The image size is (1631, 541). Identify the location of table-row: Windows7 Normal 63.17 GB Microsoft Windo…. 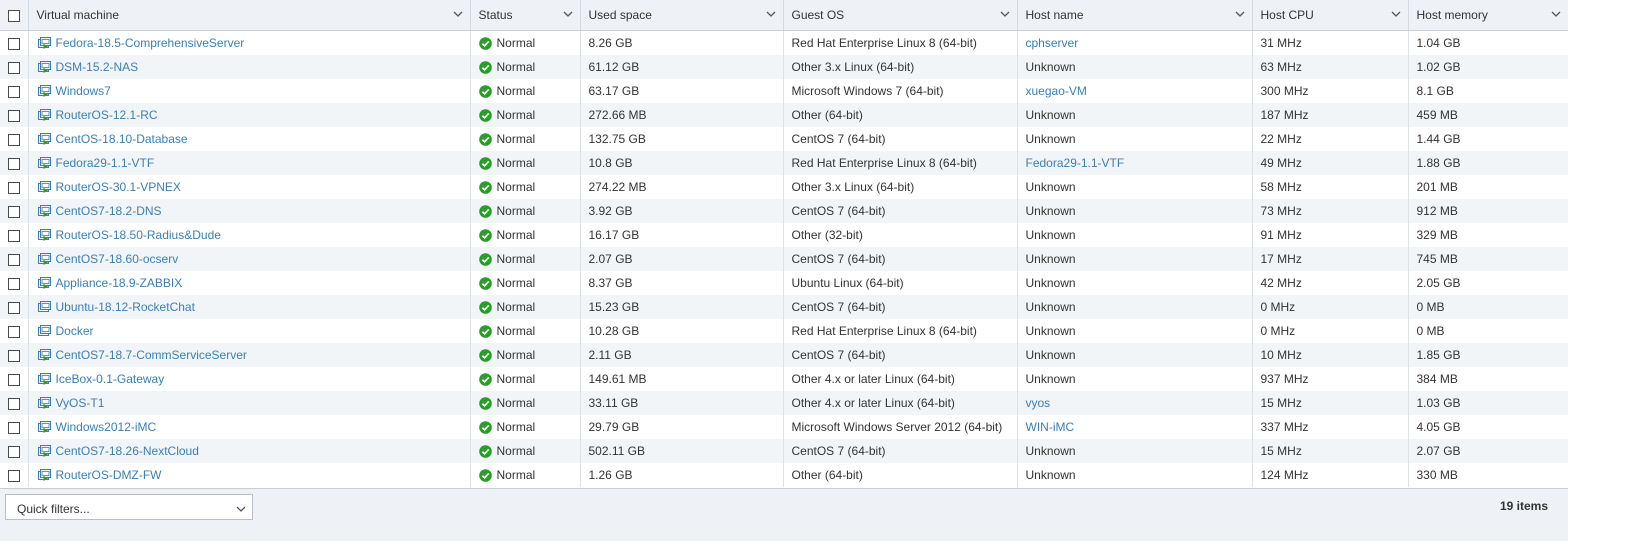
(784, 91).